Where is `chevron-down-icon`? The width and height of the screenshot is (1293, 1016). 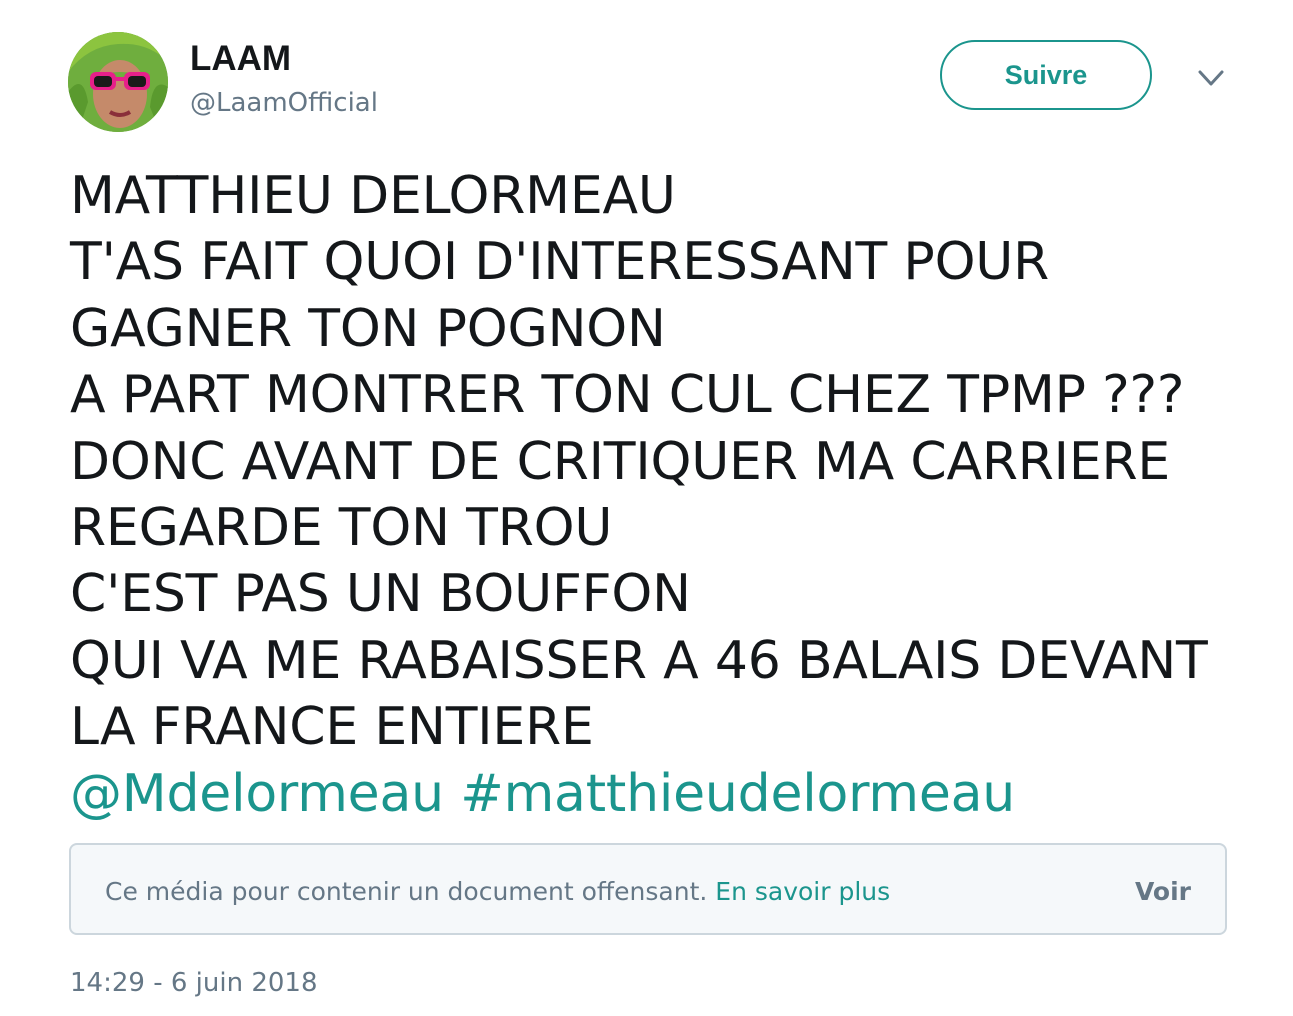
chevron-down-icon is located at coordinates (1211, 79).